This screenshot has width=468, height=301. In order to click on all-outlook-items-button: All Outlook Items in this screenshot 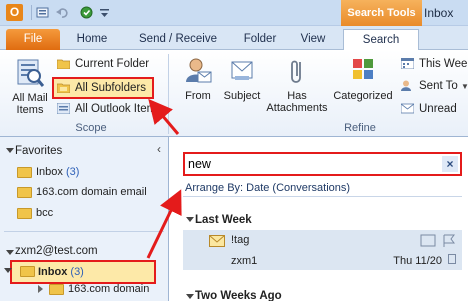, I will do `click(108, 109)`.